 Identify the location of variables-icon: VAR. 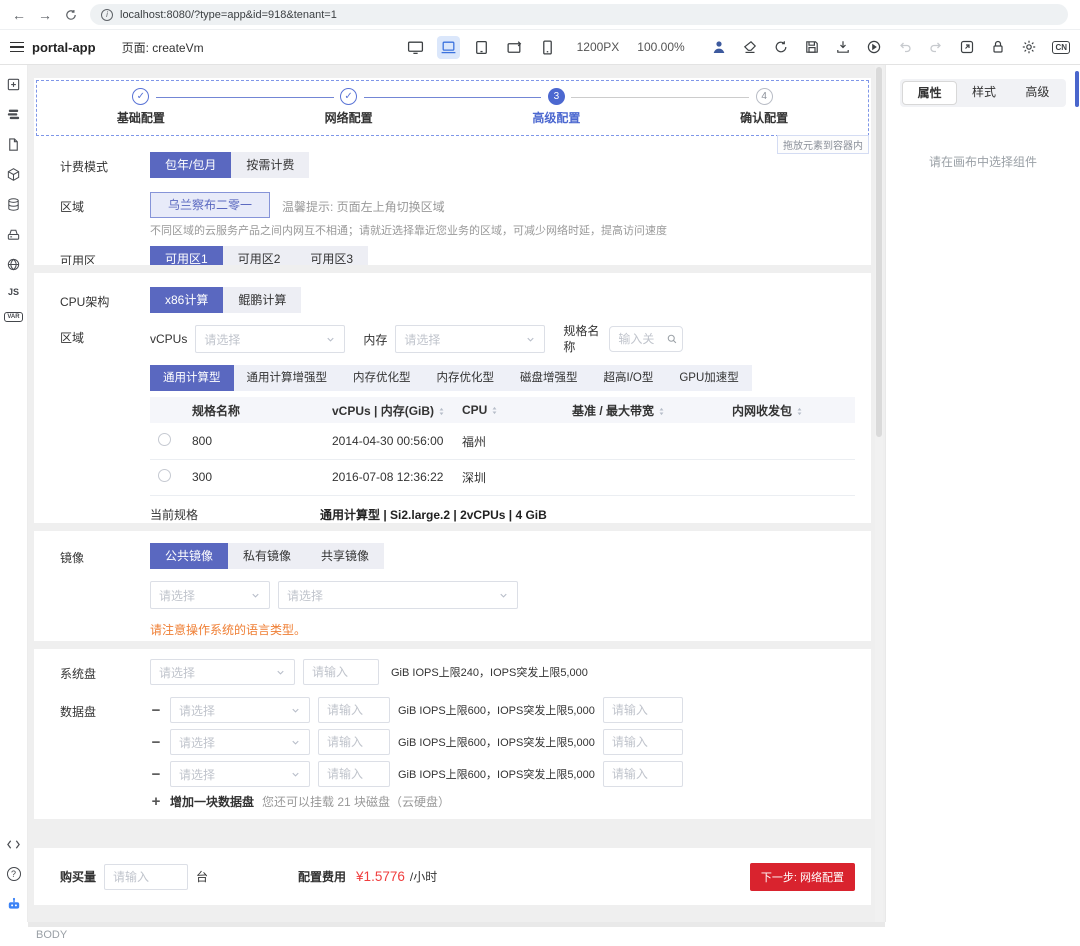
(13, 317).